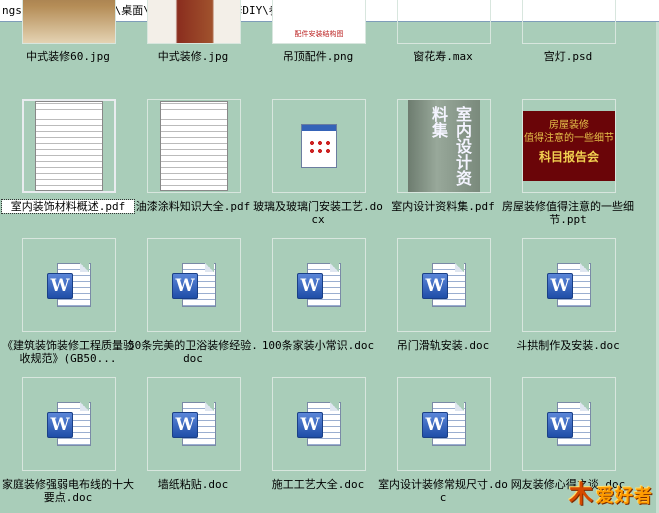 This screenshot has width=659, height=513. Describe the element at coordinates (569, 138) in the screenshot. I see `slide-text: 值得注意的一些细节` at that location.